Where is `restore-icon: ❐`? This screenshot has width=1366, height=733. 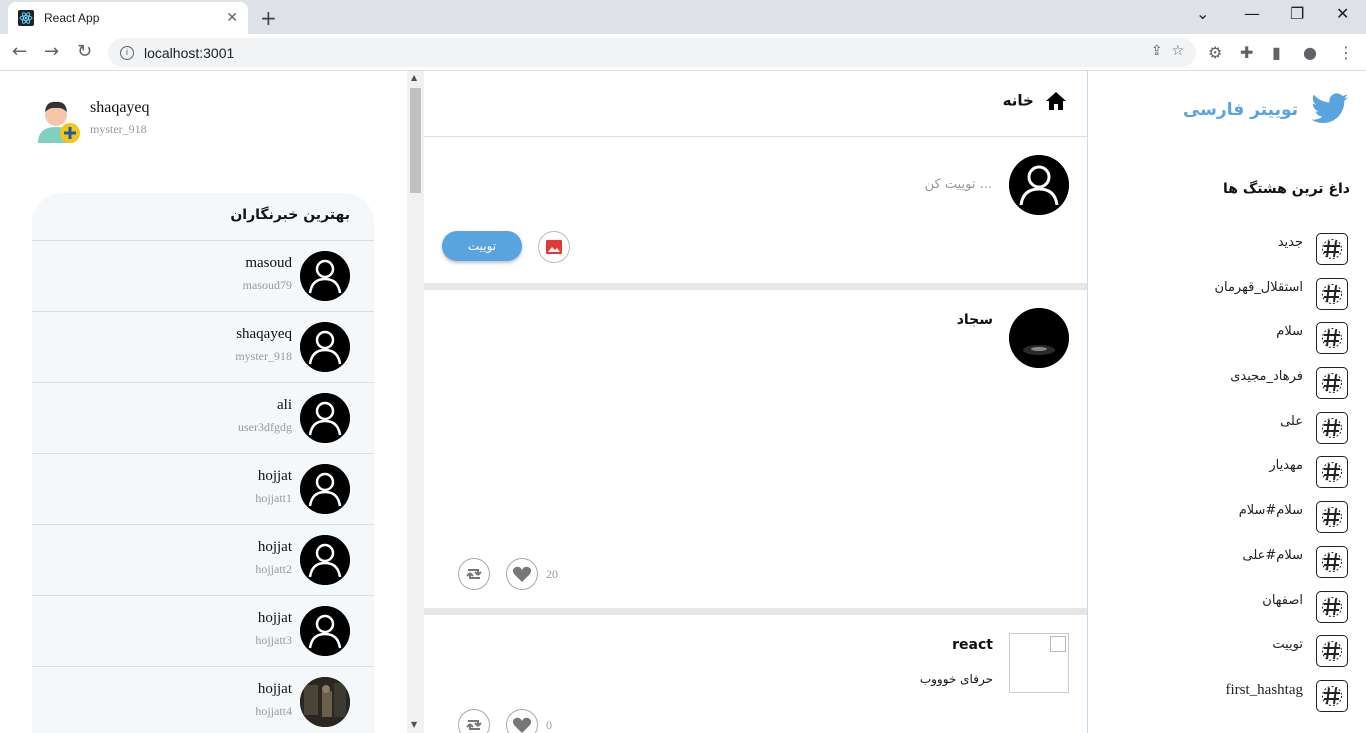
restore-icon: ❐ is located at coordinates (1297, 13).